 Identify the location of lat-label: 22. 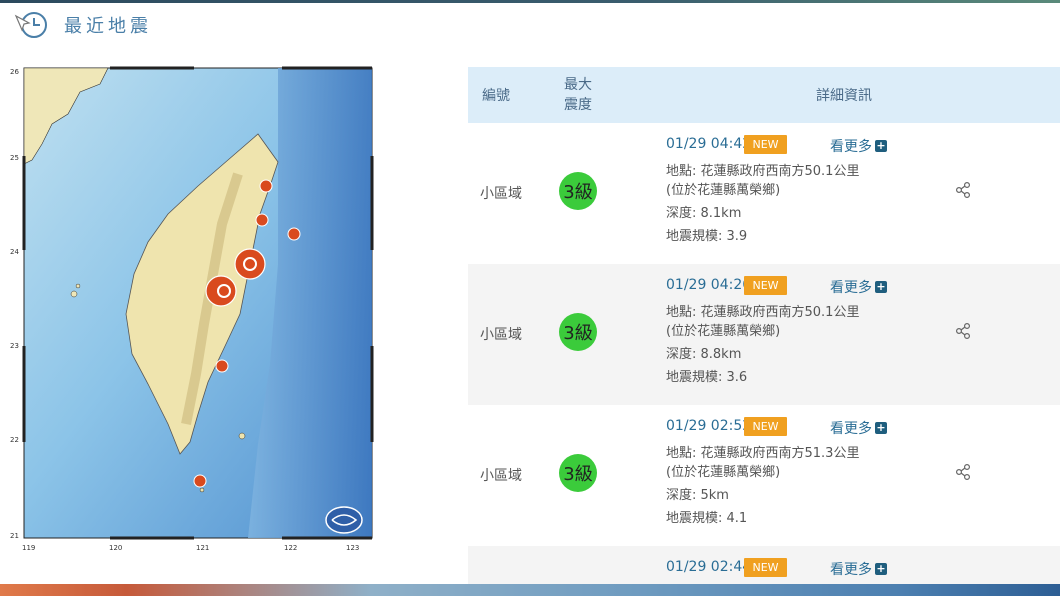
(14, 440).